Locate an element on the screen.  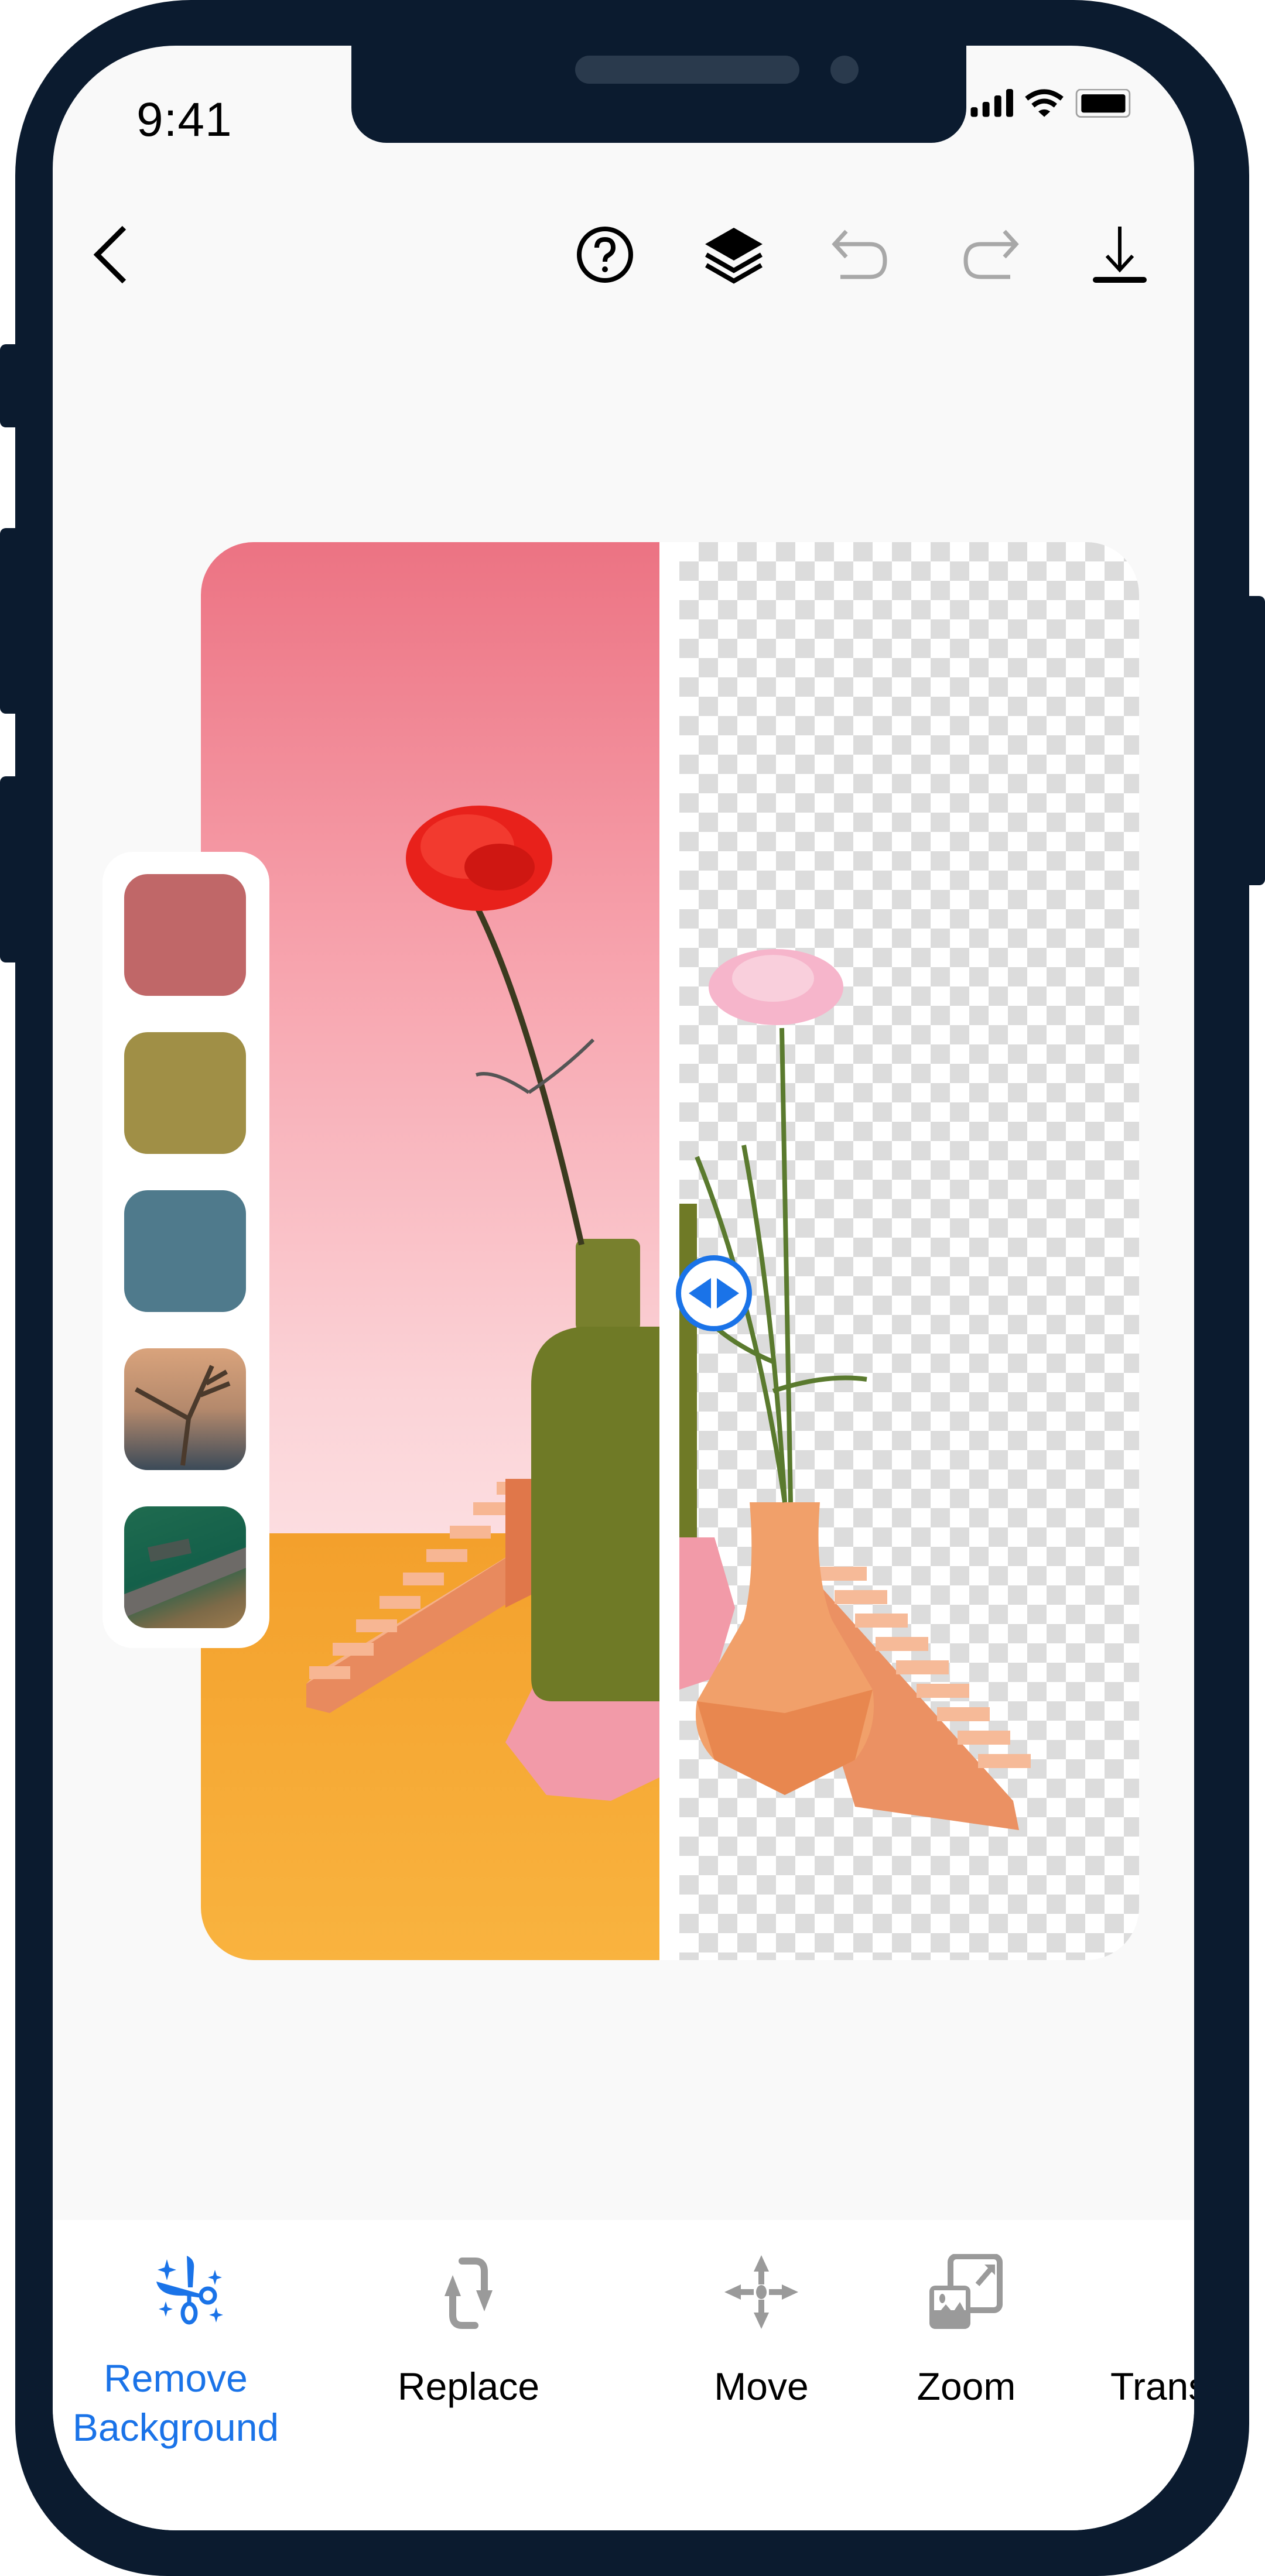
cellular-signal-icon is located at coordinates (991, 103).